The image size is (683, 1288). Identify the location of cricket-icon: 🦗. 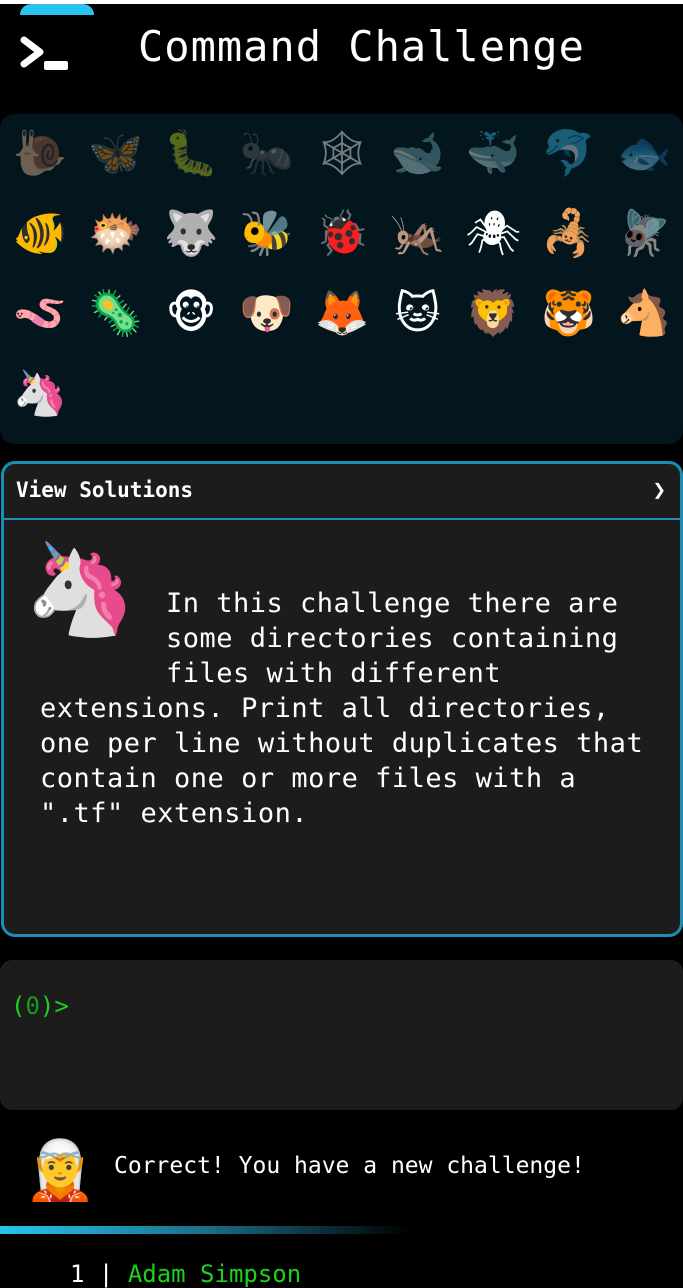
(418, 234).